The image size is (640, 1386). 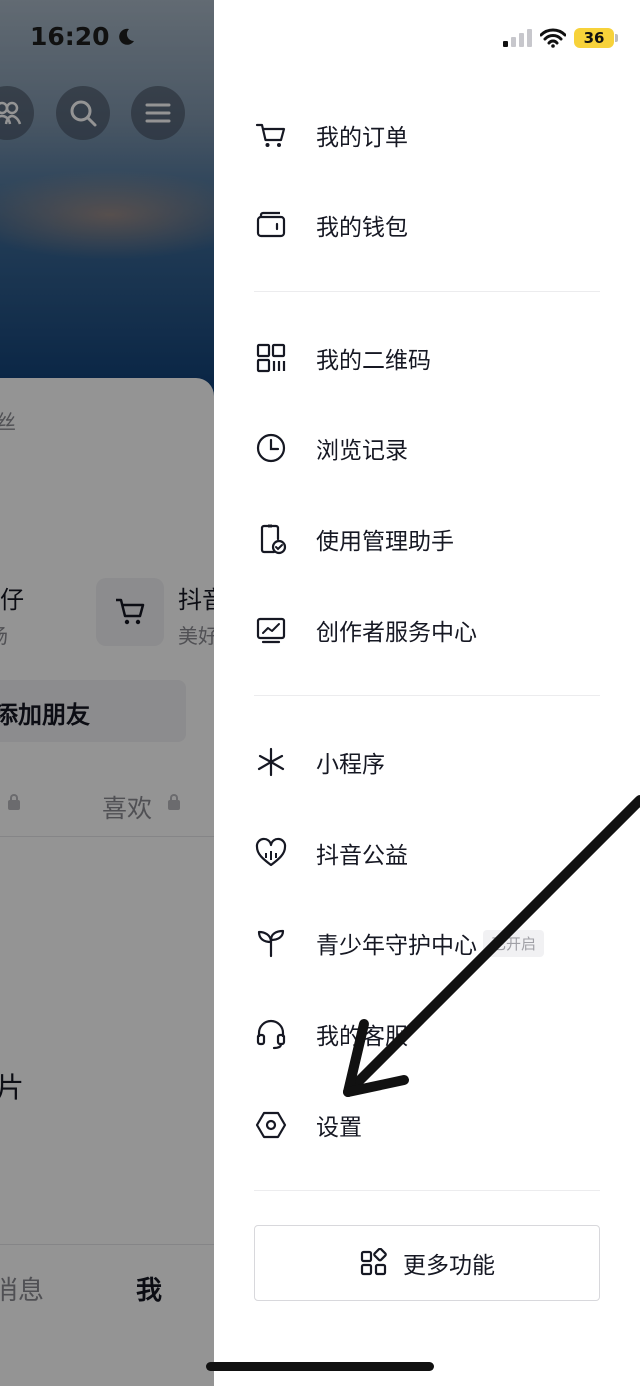 I want to click on menu-item-settings: 设置, so click(x=308, y=1125).